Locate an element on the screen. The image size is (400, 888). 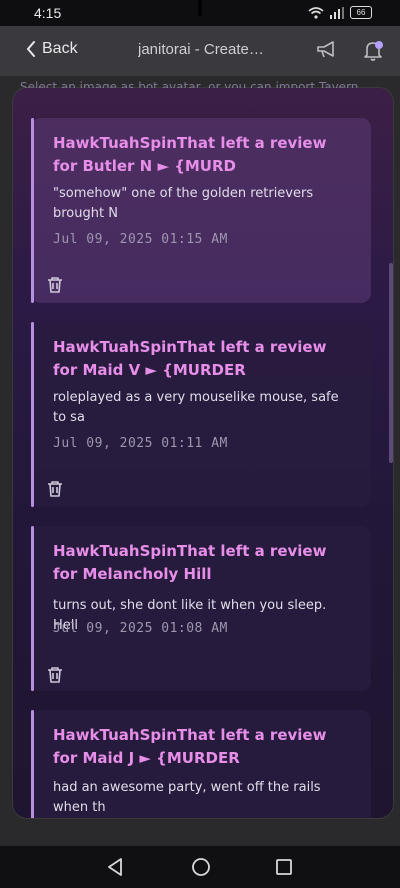
wifi-icon is located at coordinates (316, 12).